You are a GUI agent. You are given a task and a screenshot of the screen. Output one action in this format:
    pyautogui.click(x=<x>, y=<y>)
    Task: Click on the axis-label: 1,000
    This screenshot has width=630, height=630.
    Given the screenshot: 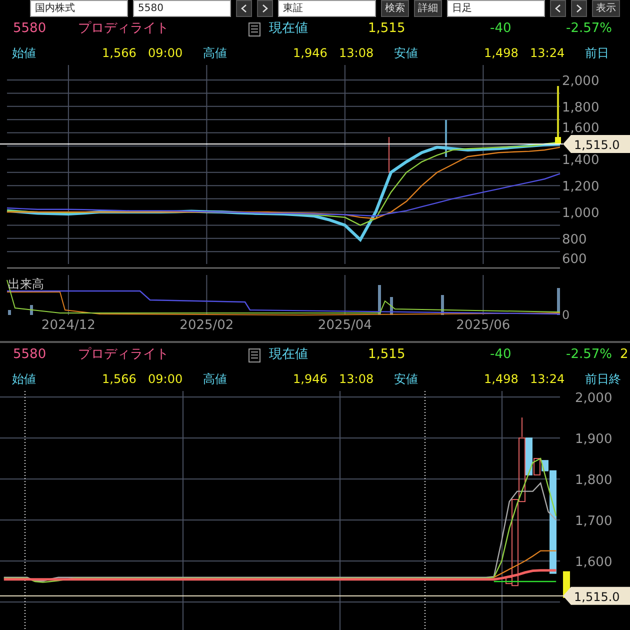 What is the action you would take?
    pyautogui.click(x=581, y=213)
    